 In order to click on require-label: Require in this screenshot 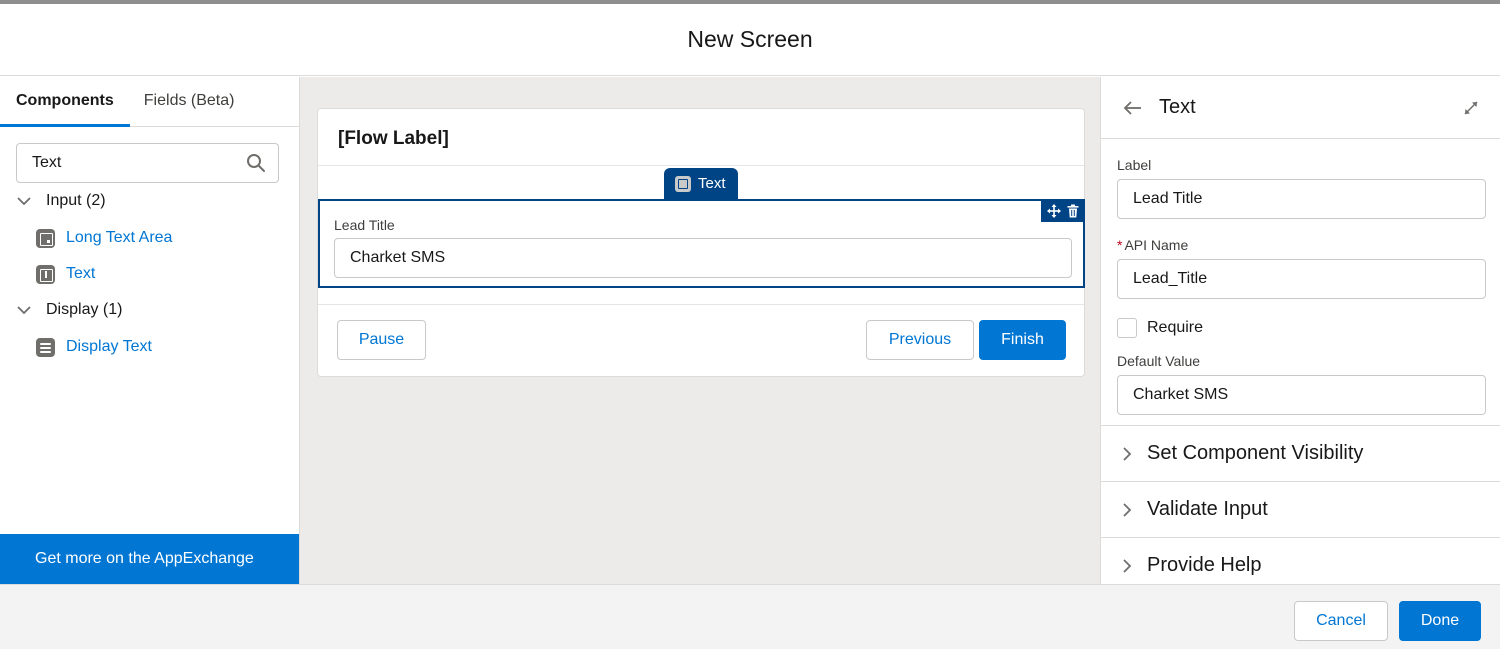, I will do `click(1175, 327)`.